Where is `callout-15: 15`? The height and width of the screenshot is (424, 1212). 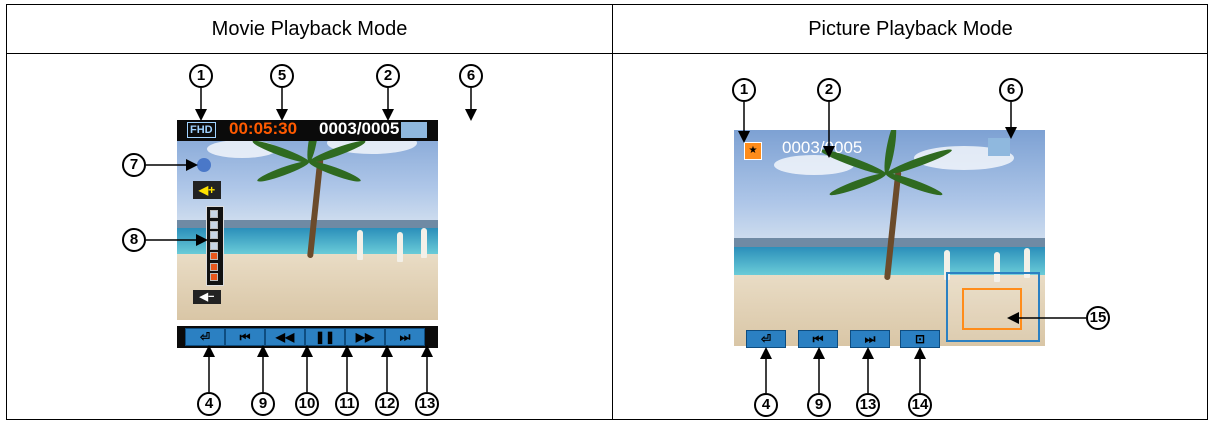
callout-15: 15 is located at coordinates (1098, 318).